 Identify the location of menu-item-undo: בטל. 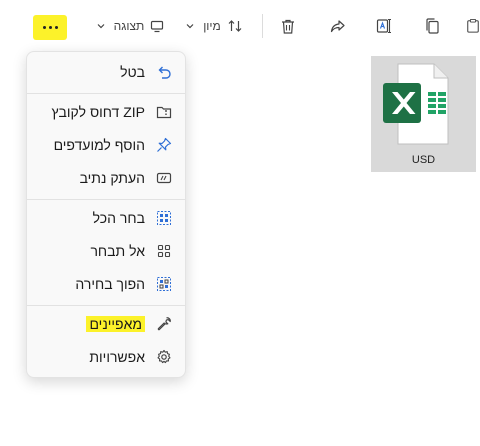
(106, 72).